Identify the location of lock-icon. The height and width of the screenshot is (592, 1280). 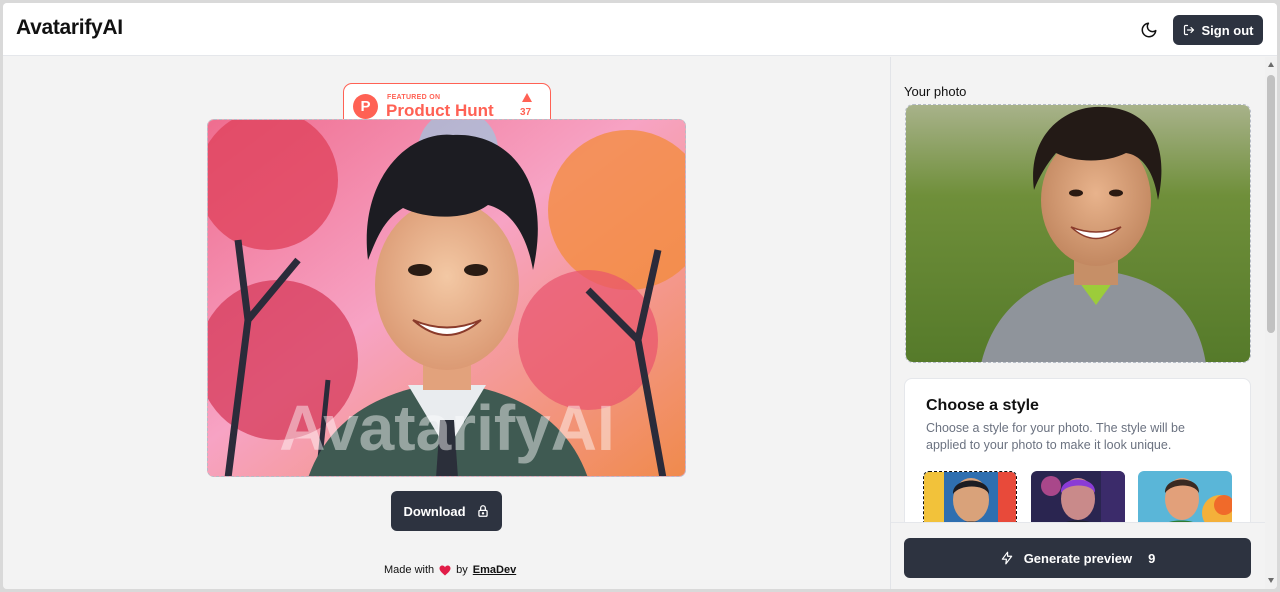
(482, 511).